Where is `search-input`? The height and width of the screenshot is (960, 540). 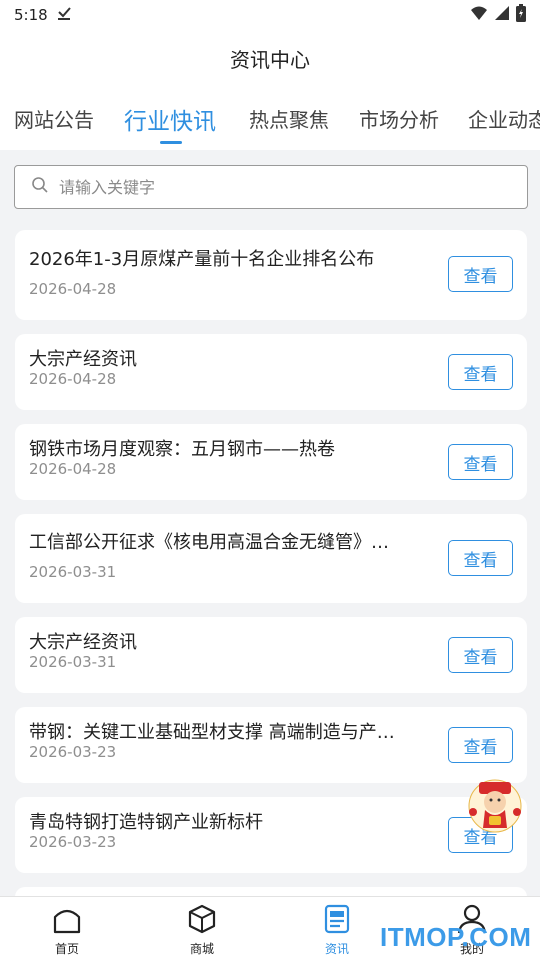
search-input is located at coordinates (279, 187).